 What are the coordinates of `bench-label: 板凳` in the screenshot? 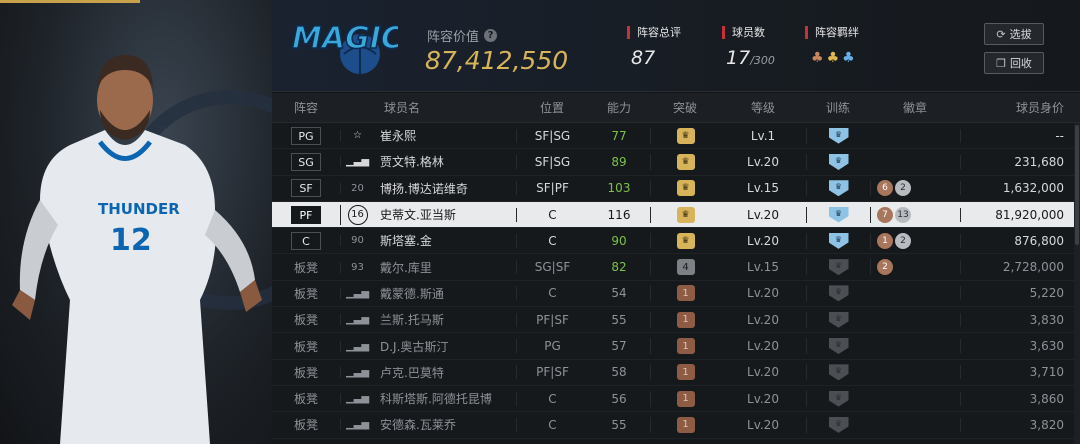 It's located at (305, 372).